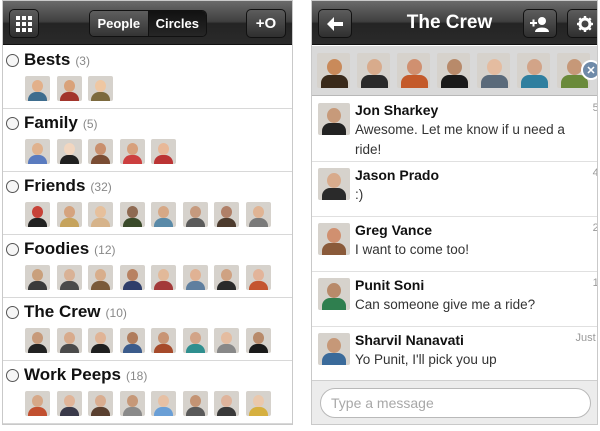  Describe the element at coordinates (147, 203) in the screenshot. I see `circle-row: Friends (32)` at that location.